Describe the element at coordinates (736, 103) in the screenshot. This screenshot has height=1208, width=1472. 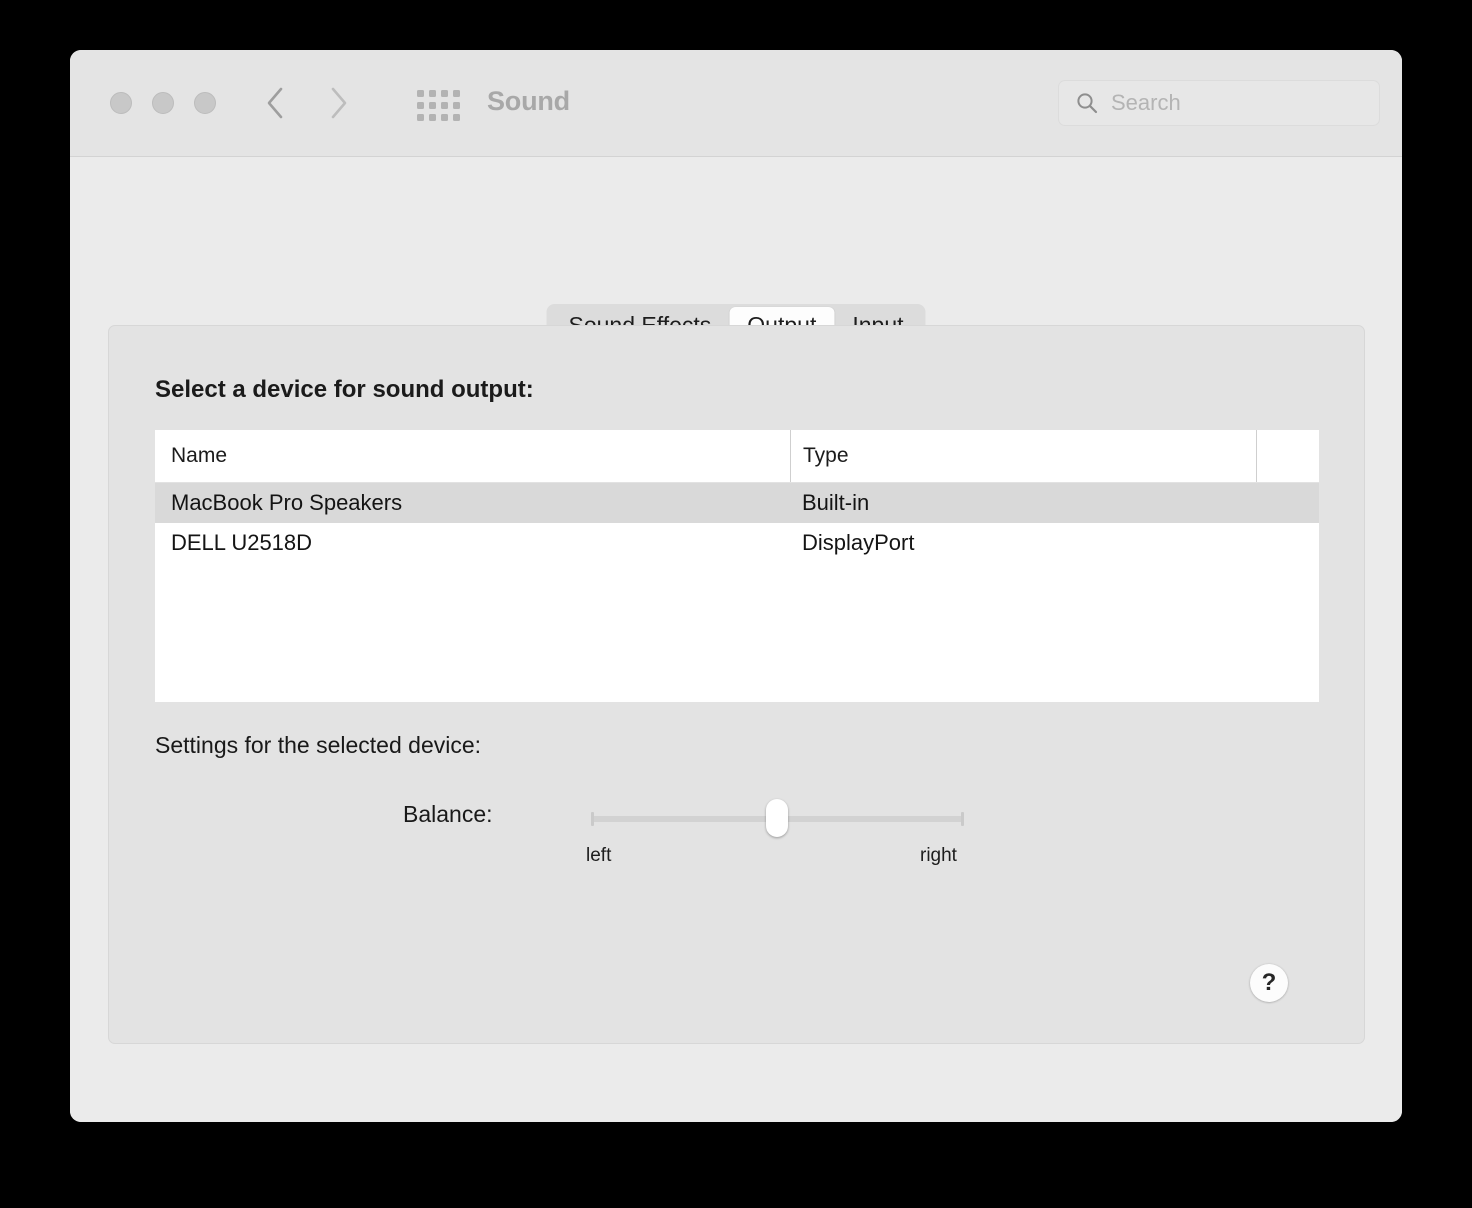
I see `window-titlebar: Sound Search` at that location.